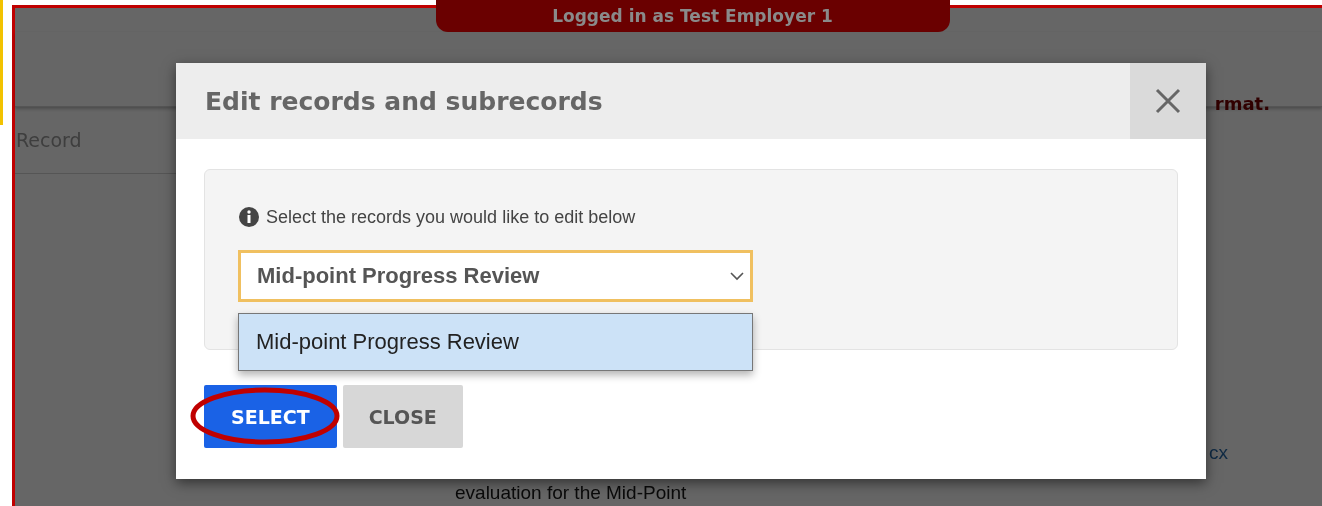  What do you see at coordinates (402, 416) in the screenshot?
I see `close-dialog-button: CLOSE` at bounding box center [402, 416].